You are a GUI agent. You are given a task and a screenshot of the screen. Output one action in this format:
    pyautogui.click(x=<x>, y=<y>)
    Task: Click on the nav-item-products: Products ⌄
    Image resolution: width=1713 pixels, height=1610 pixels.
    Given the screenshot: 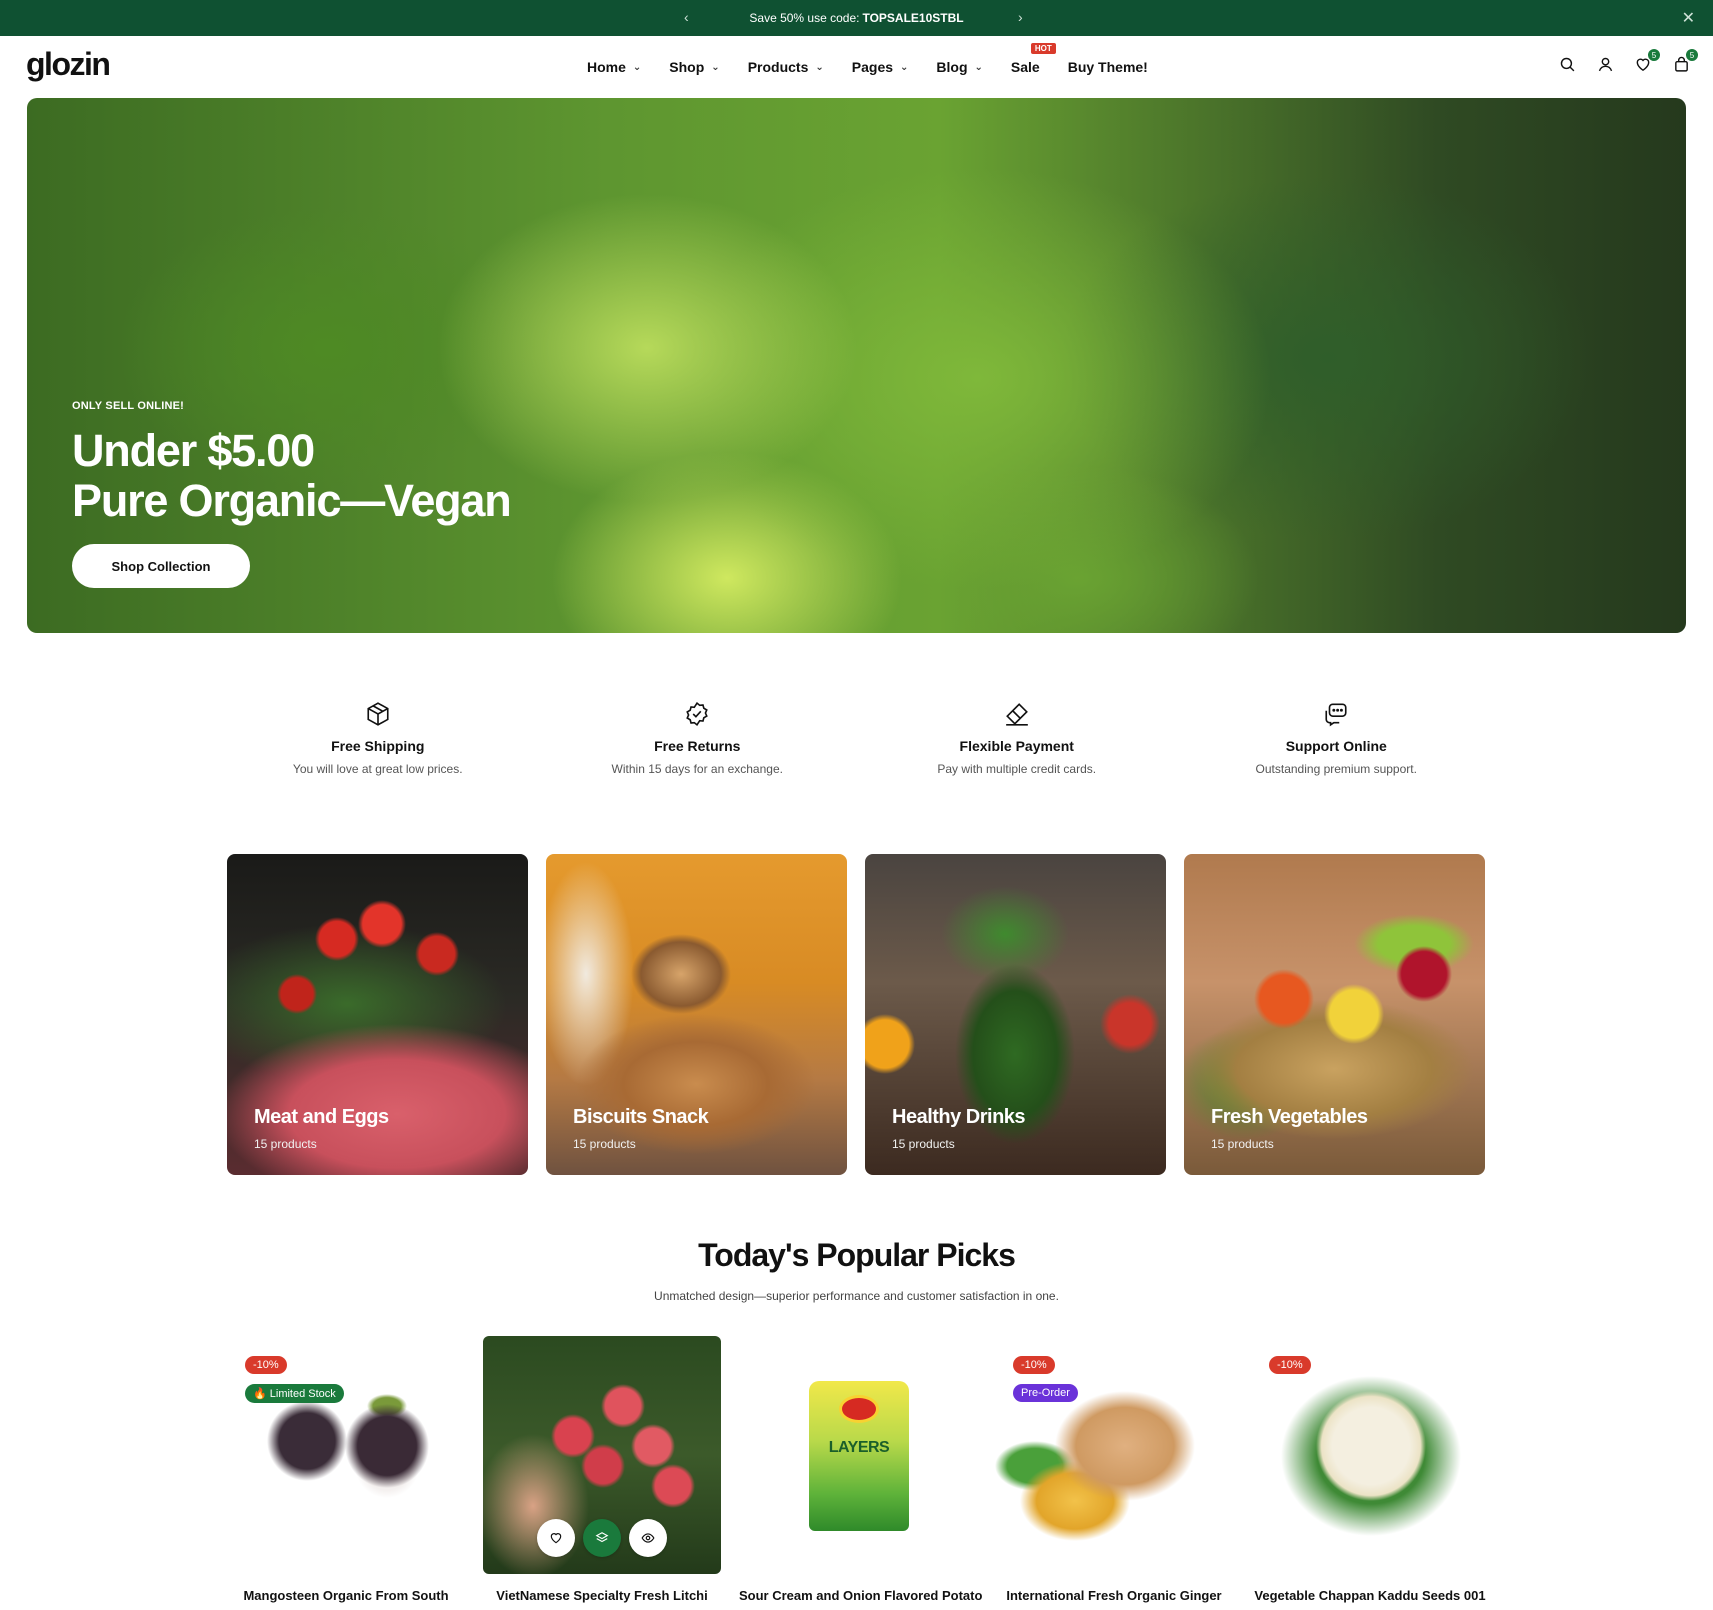 What is the action you would take?
    pyautogui.click(x=786, y=67)
    